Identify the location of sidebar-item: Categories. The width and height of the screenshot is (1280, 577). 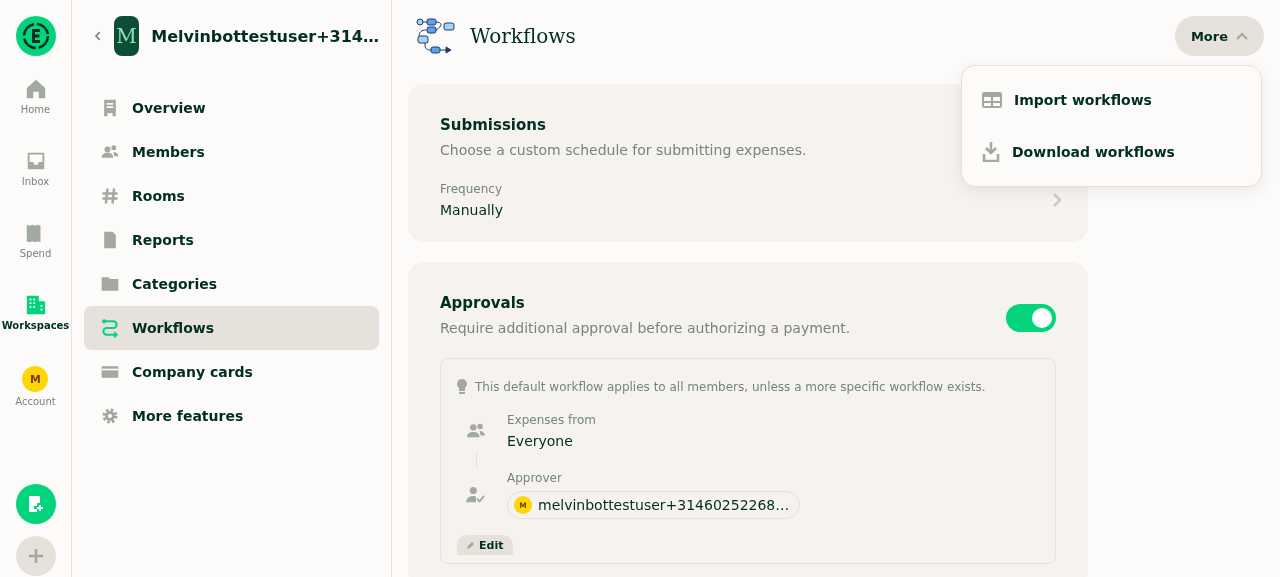
(231, 284).